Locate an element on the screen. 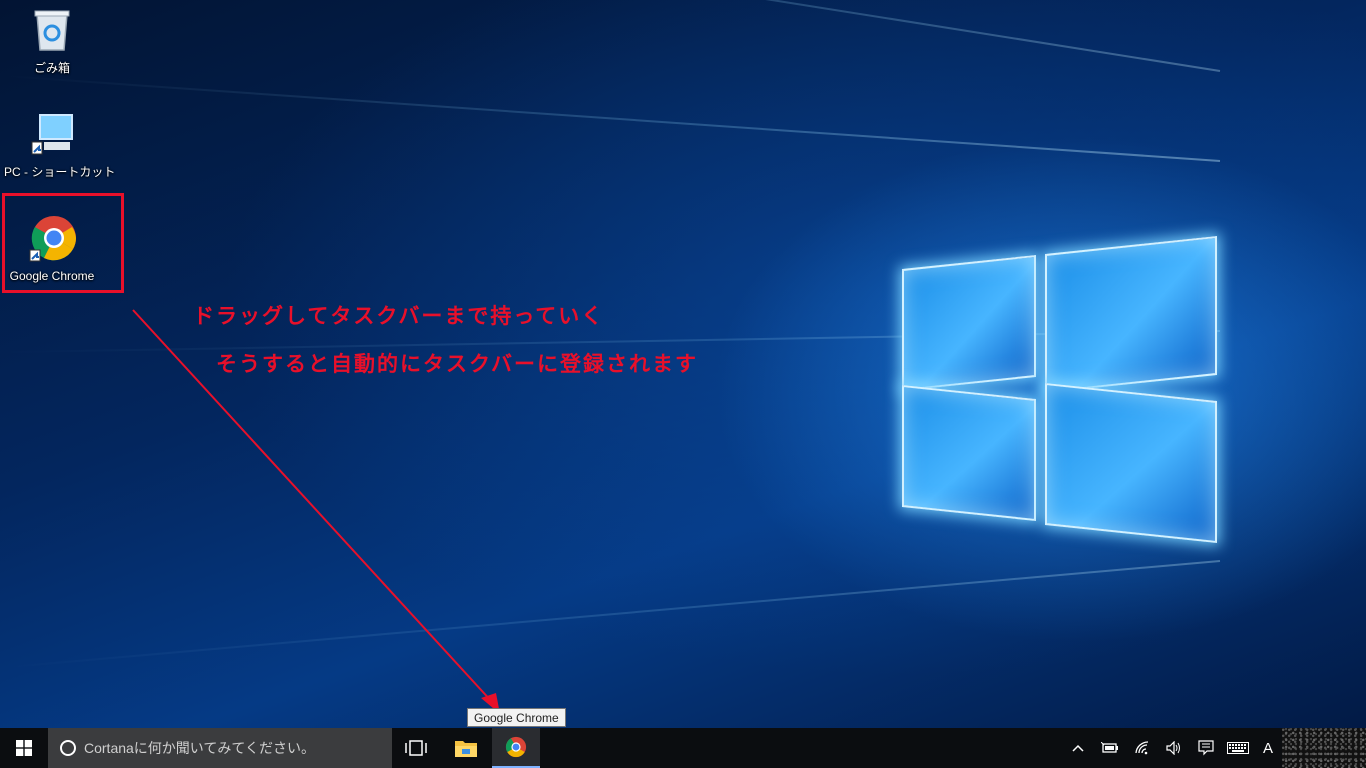  logo-pane-top-left is located at coordinates (969, 323).